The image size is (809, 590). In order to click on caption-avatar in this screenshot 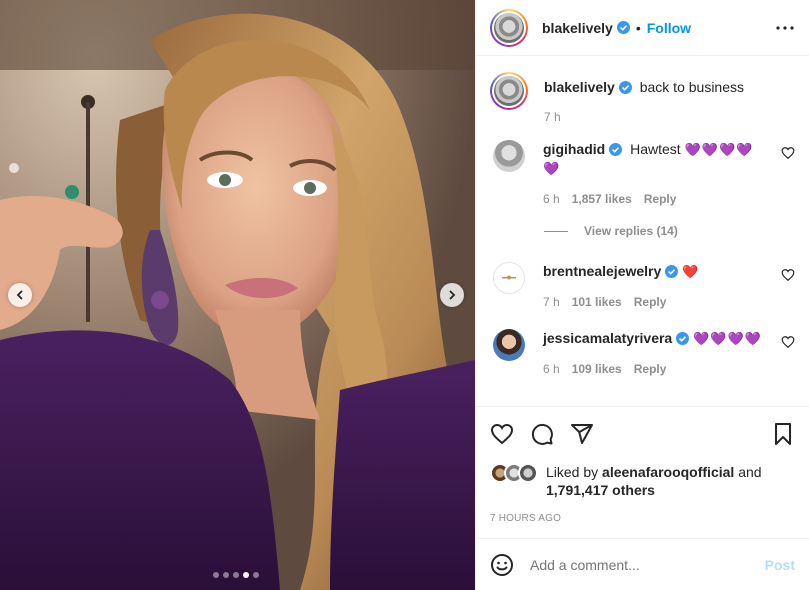, I will do `click(509, 91)`.